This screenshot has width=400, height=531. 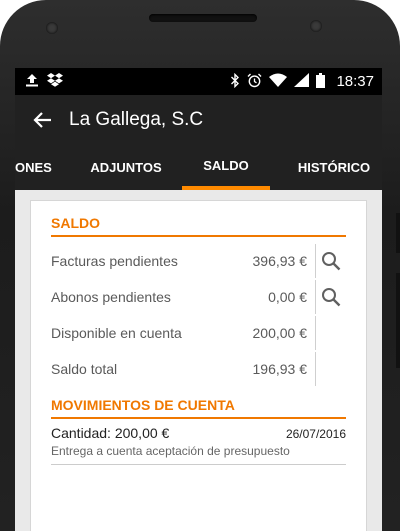 I want to click on row-label: Abonos pendientes, so click(x=111, y=297).